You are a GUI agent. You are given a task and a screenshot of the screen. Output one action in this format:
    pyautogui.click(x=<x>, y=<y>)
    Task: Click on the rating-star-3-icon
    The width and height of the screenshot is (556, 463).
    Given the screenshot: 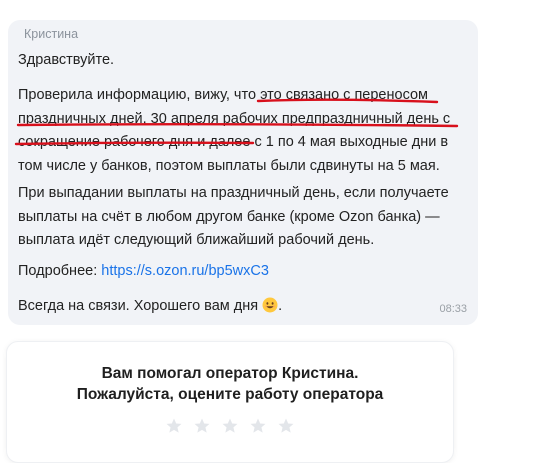 What is the action you would take?
    pyautogui.click(x=230, y=426)
    